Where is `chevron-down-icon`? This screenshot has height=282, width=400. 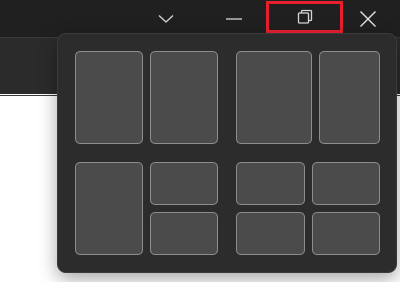 chevron-down-icon is located at coordinates (166, 18).